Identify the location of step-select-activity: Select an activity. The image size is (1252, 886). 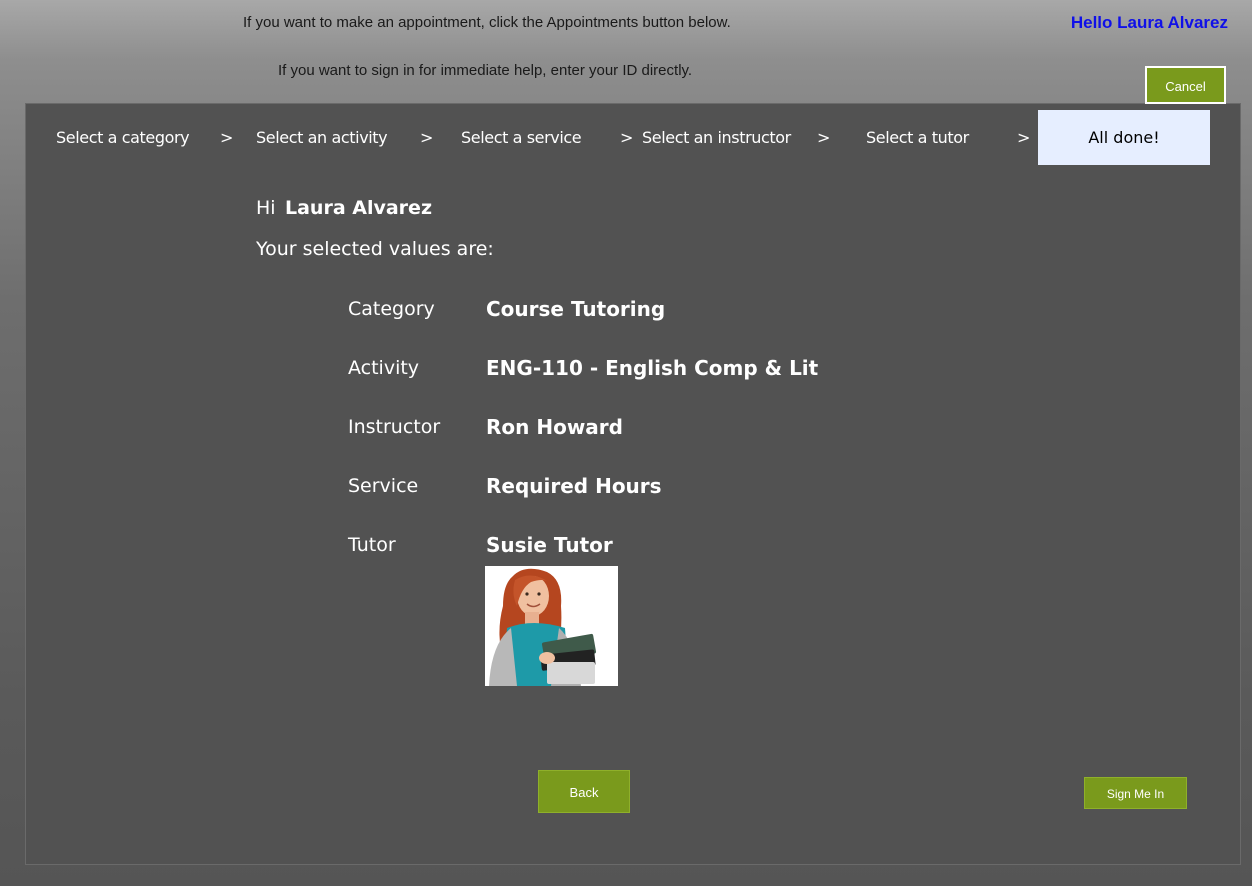
(322, 137).